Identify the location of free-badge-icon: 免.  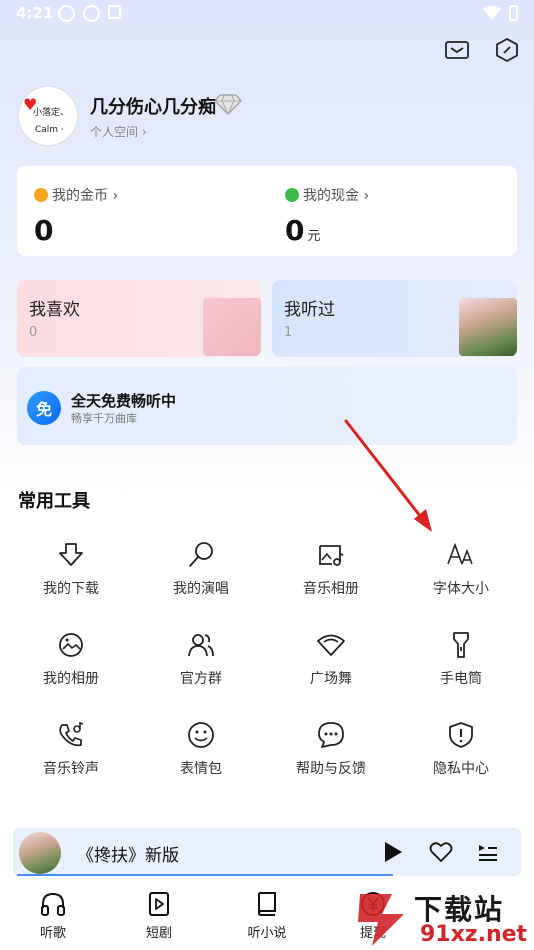
(44, 408).